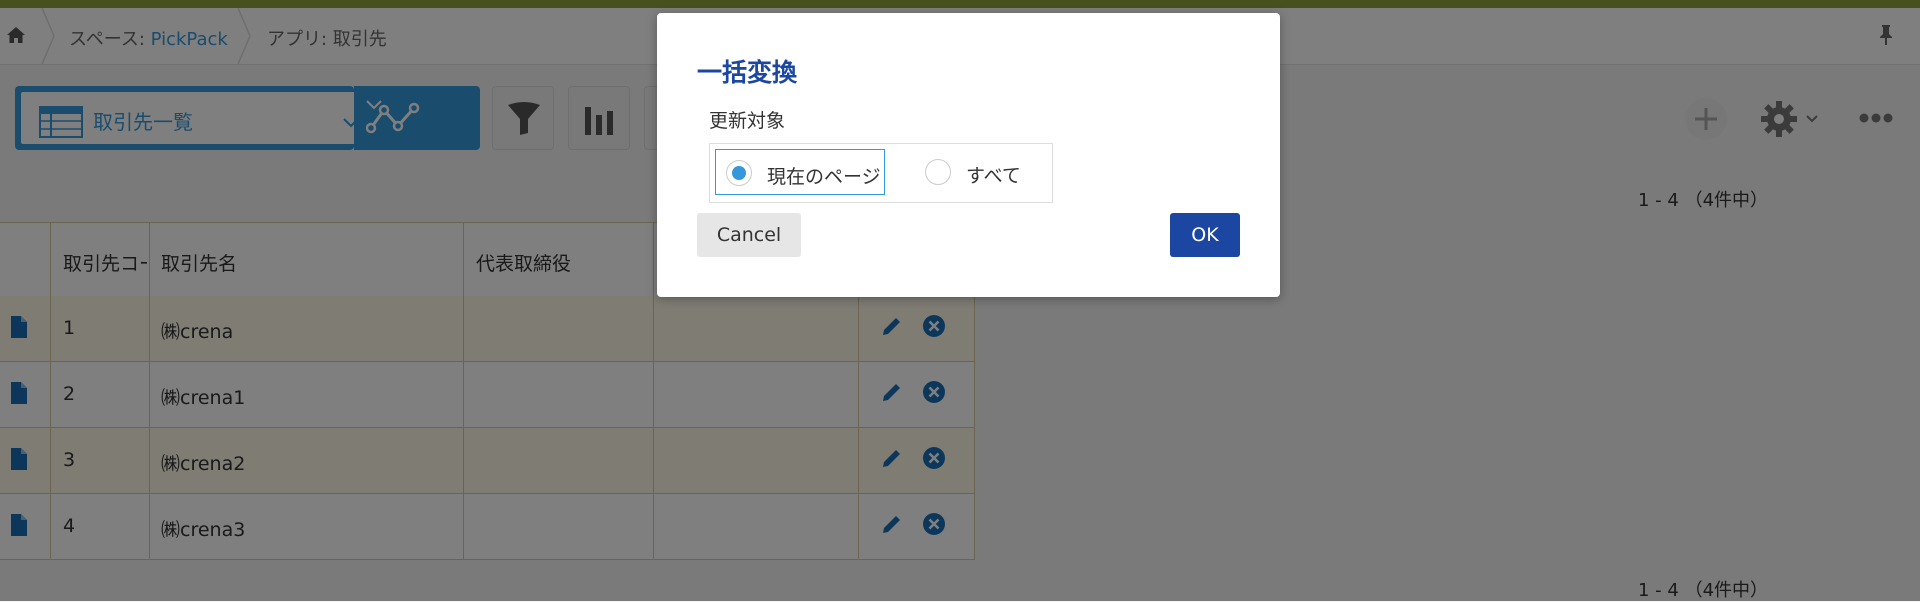 The height and width of the screenshot is (602, 1920). What do you see at coordinates (739, 173) in the screenshot?
I see `radio-checked-icon` at bounding box center [739, 173].